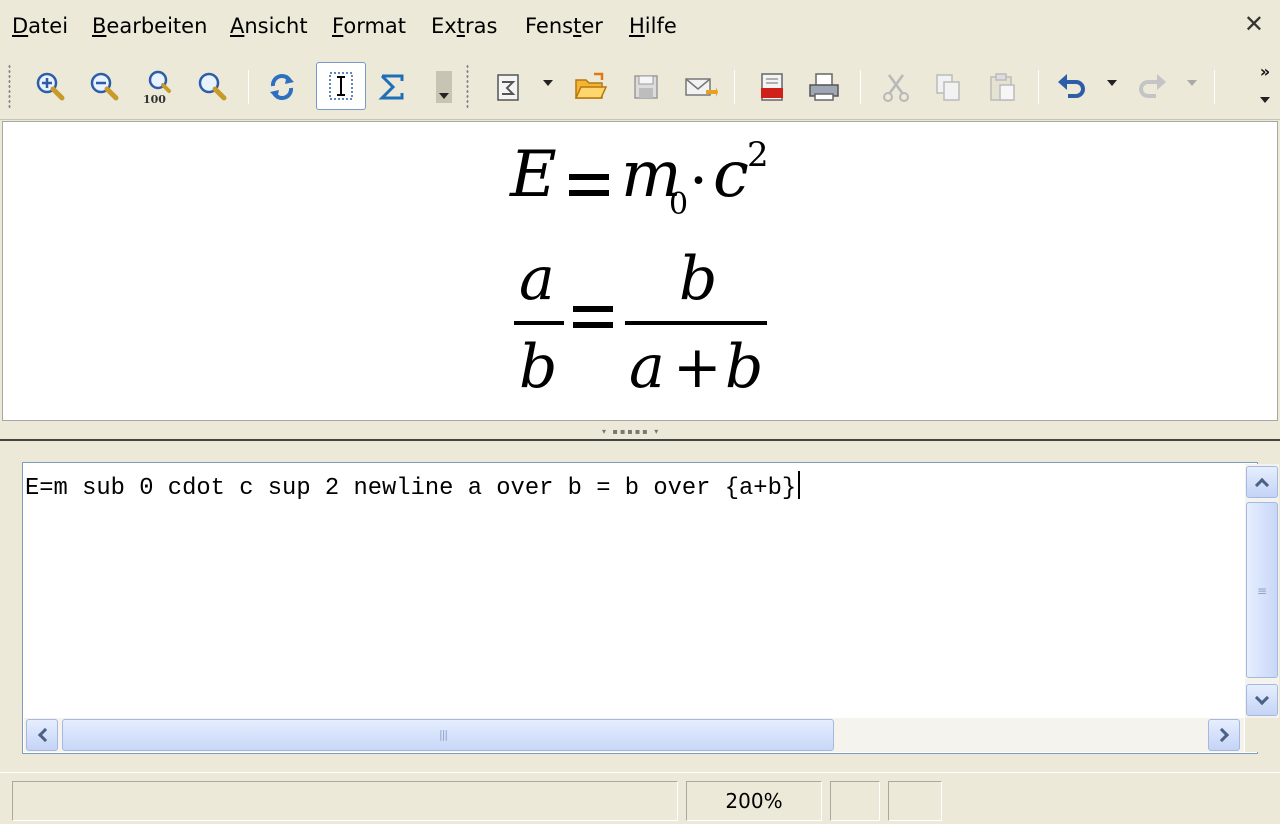 The width and height of the screenshot is (1280, 824). Describe the element at coordinates (481, 26) in the screenshot. I see `menu-extras-rest: ras` at that location.